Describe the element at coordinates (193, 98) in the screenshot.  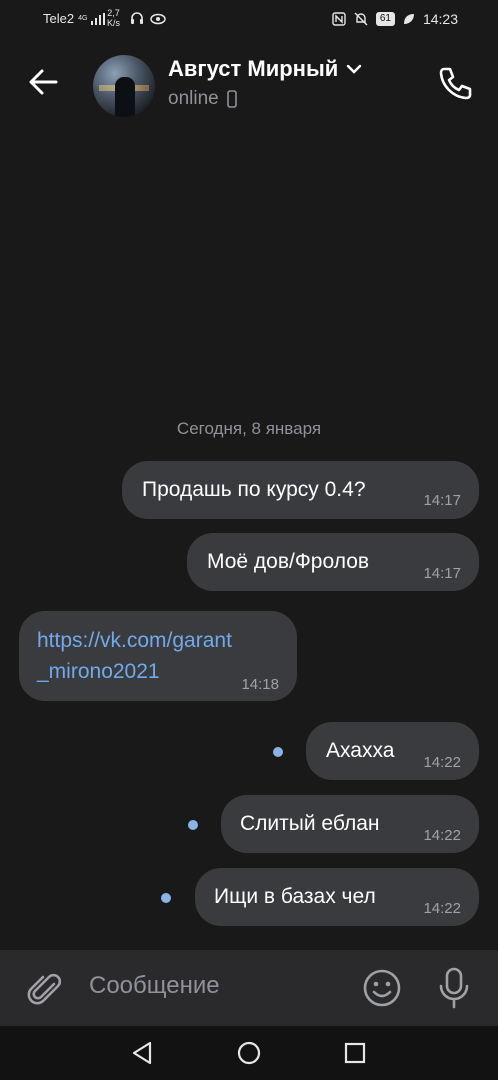
I see `presence-status: online` at that location.